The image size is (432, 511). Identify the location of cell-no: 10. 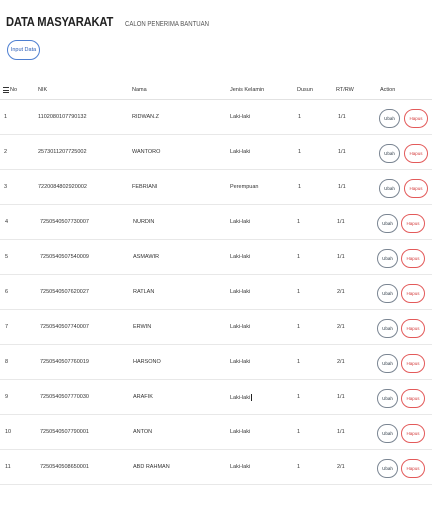
(8, 432).